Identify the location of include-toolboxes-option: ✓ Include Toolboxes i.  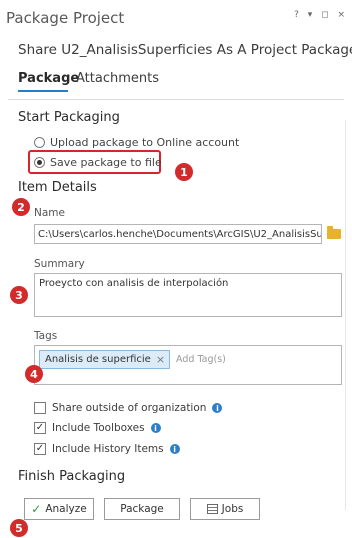
(97, 428).